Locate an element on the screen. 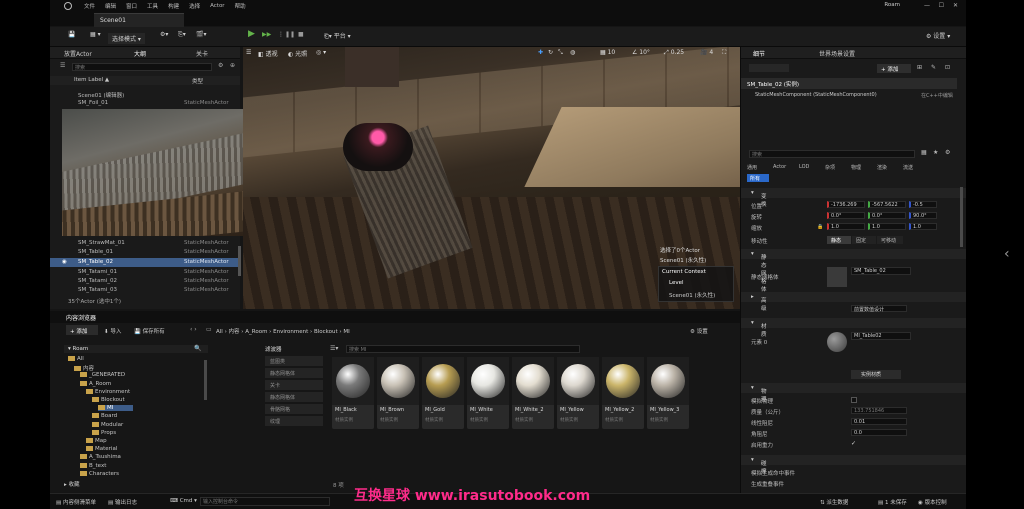 The height and width of the screenshot is (509, 1024). derived-data-button: ⇅ 派生数据 is located at coordinates (834, 502).